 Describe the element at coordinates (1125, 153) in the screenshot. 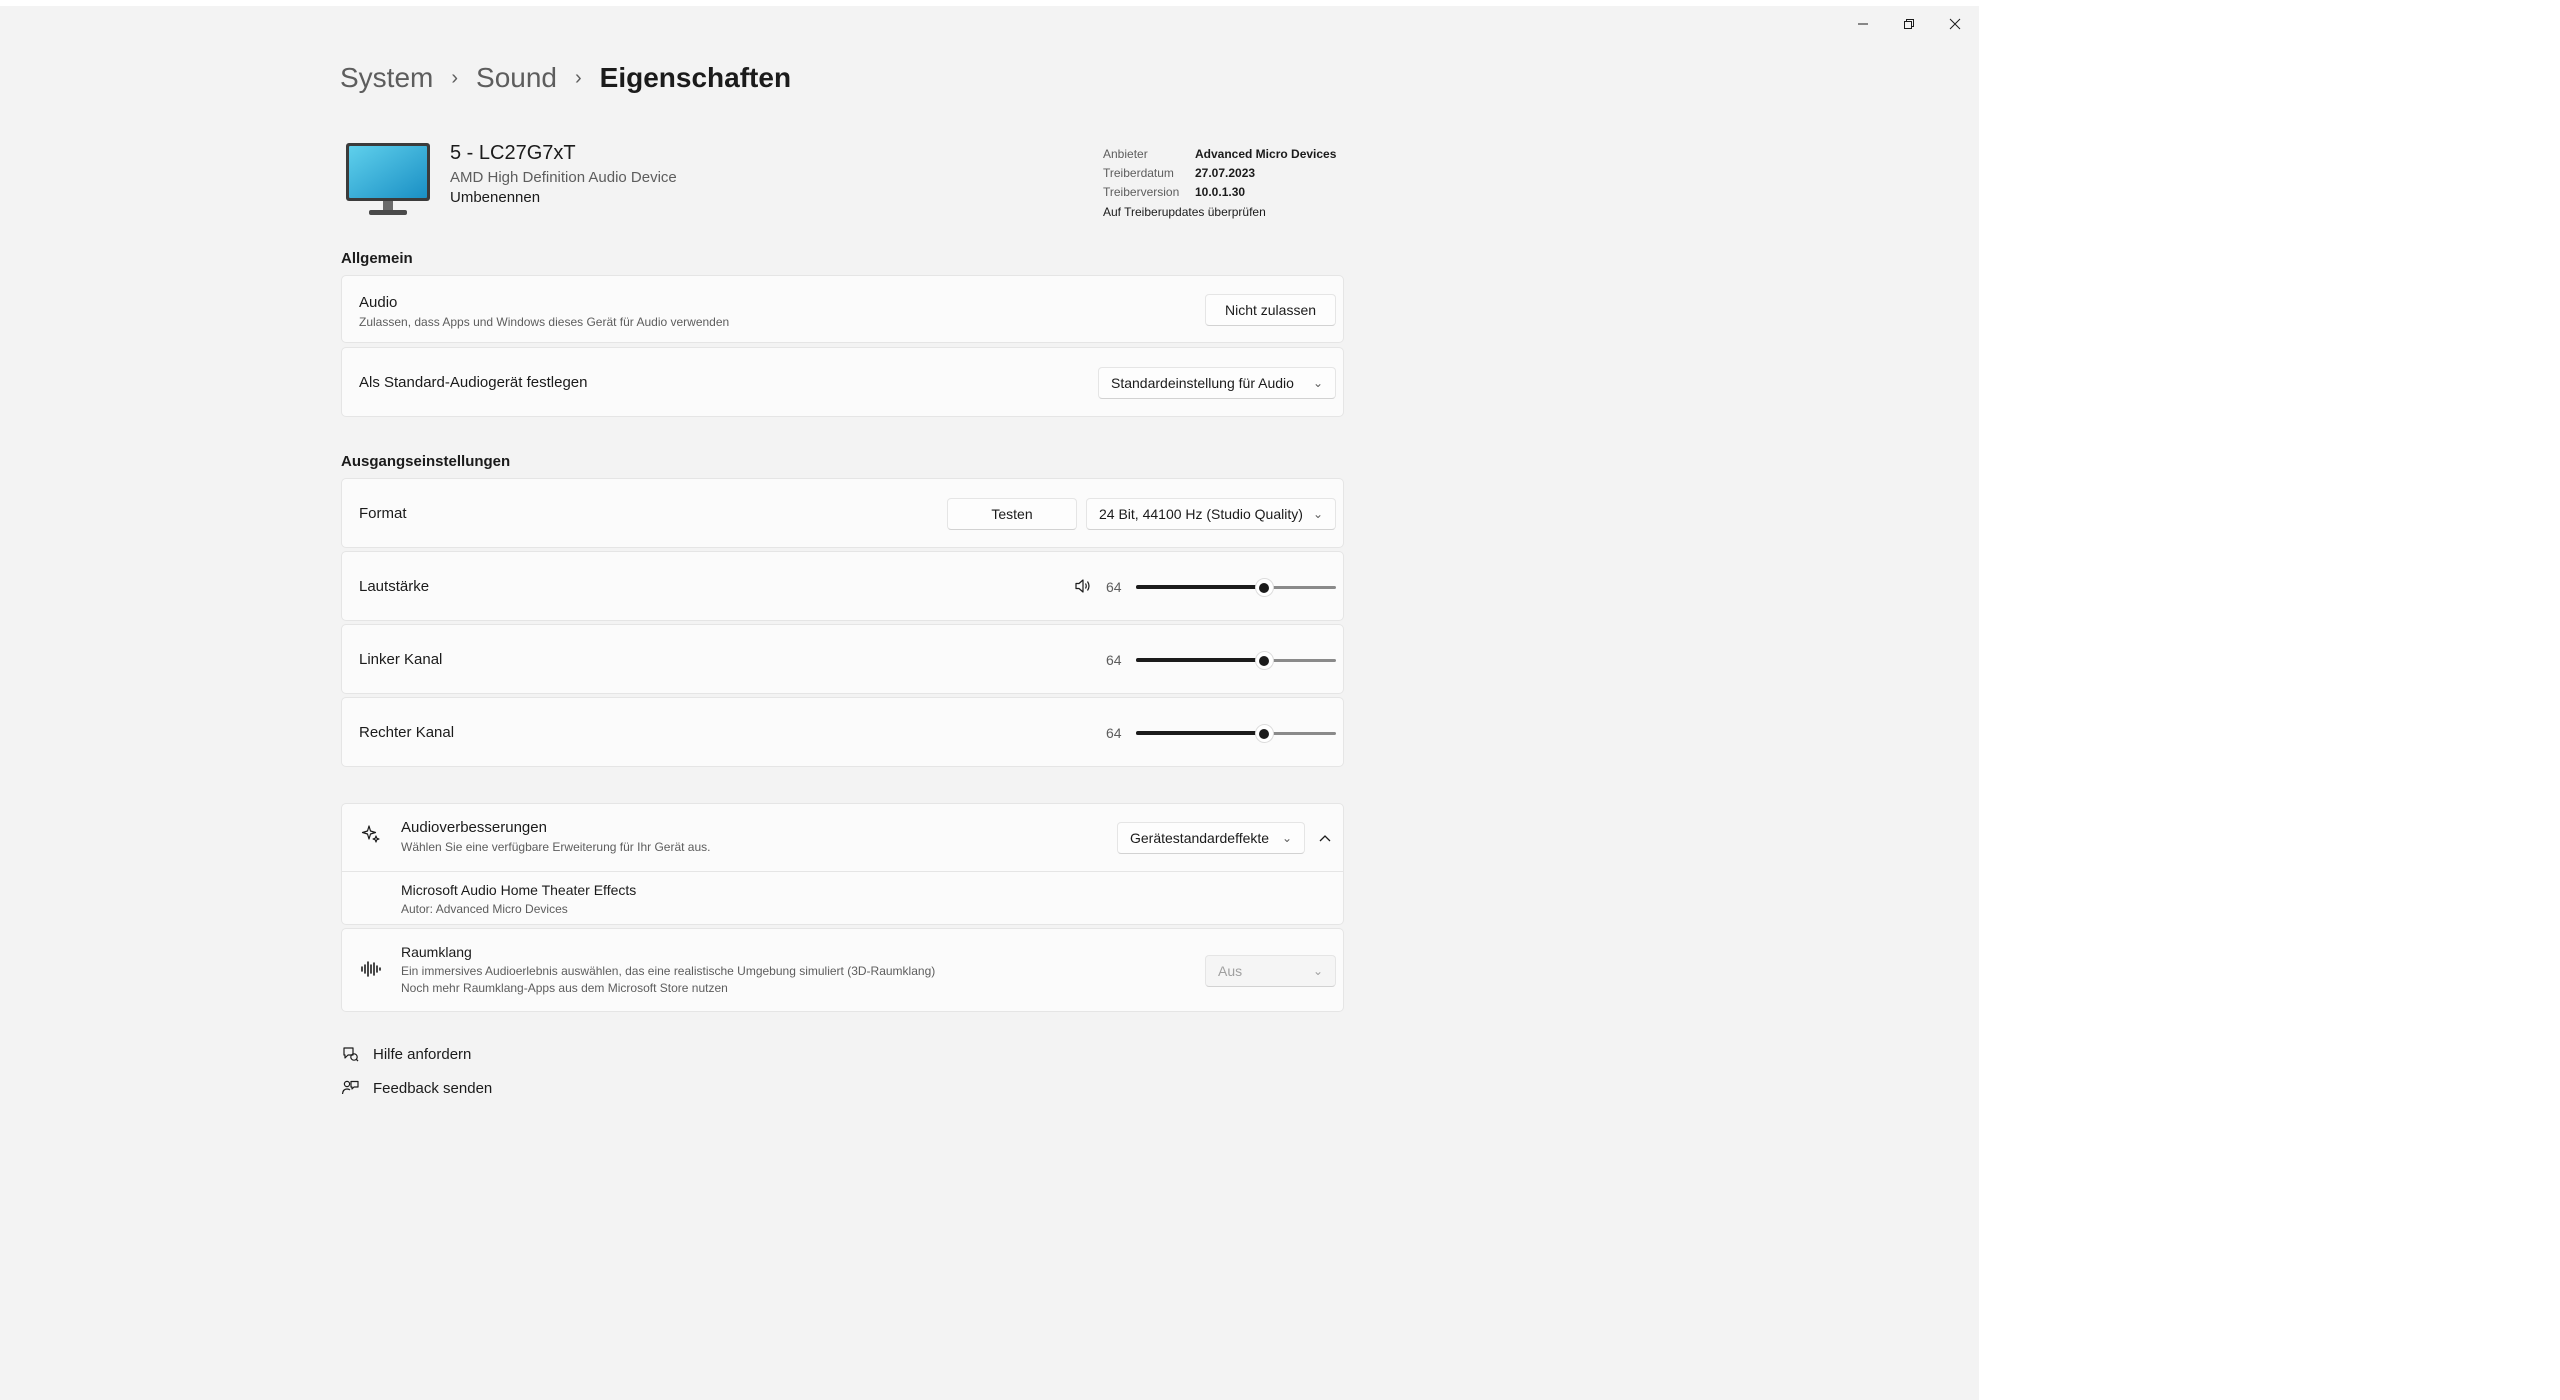

I see `prop-key: Anbieter` at that location.